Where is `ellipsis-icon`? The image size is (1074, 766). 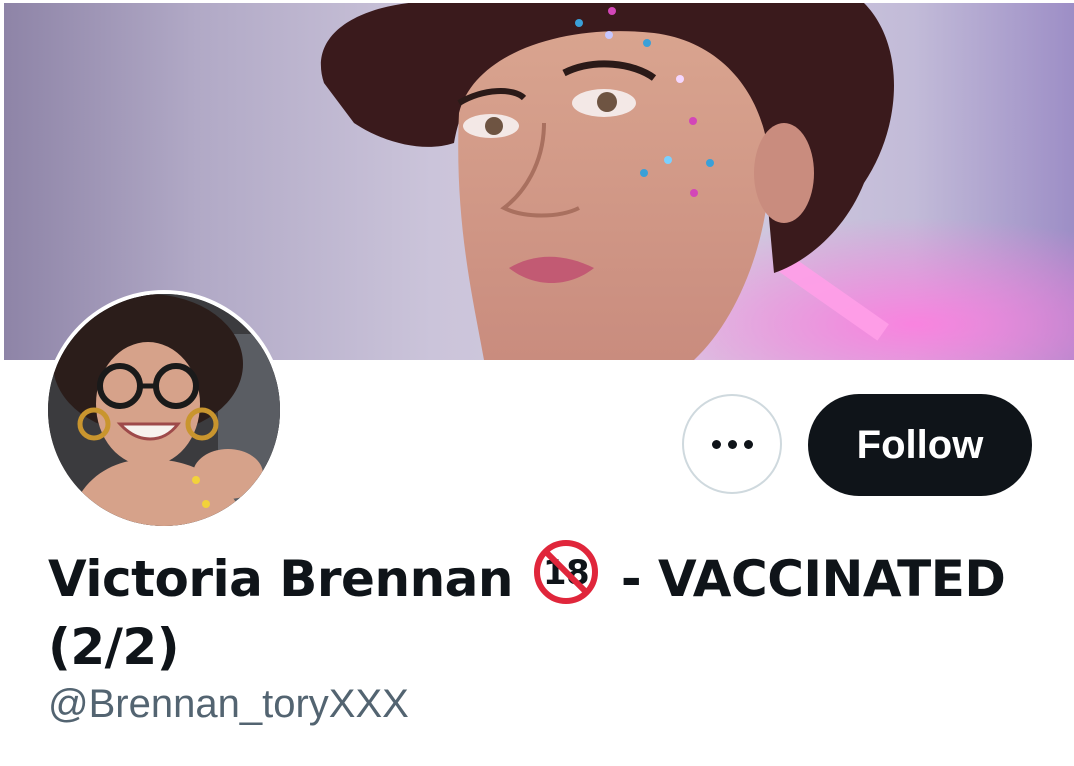 ellipsis-icon is located at coordinates (732, 444).